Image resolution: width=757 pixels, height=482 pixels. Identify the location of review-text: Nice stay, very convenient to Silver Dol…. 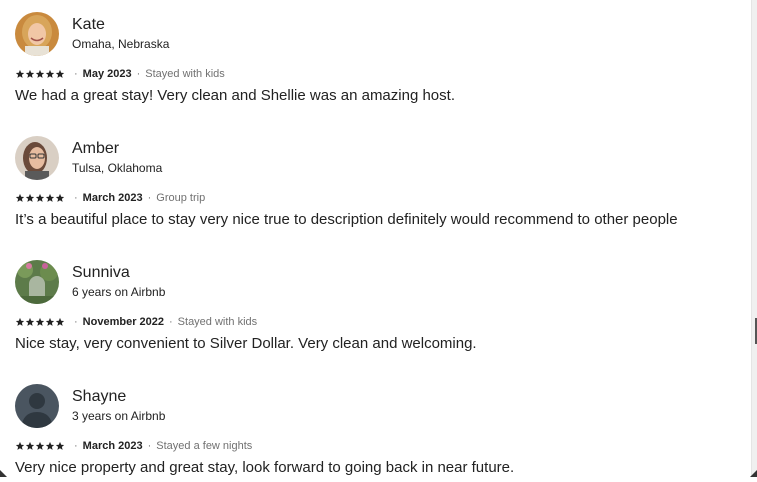
(246, 343).